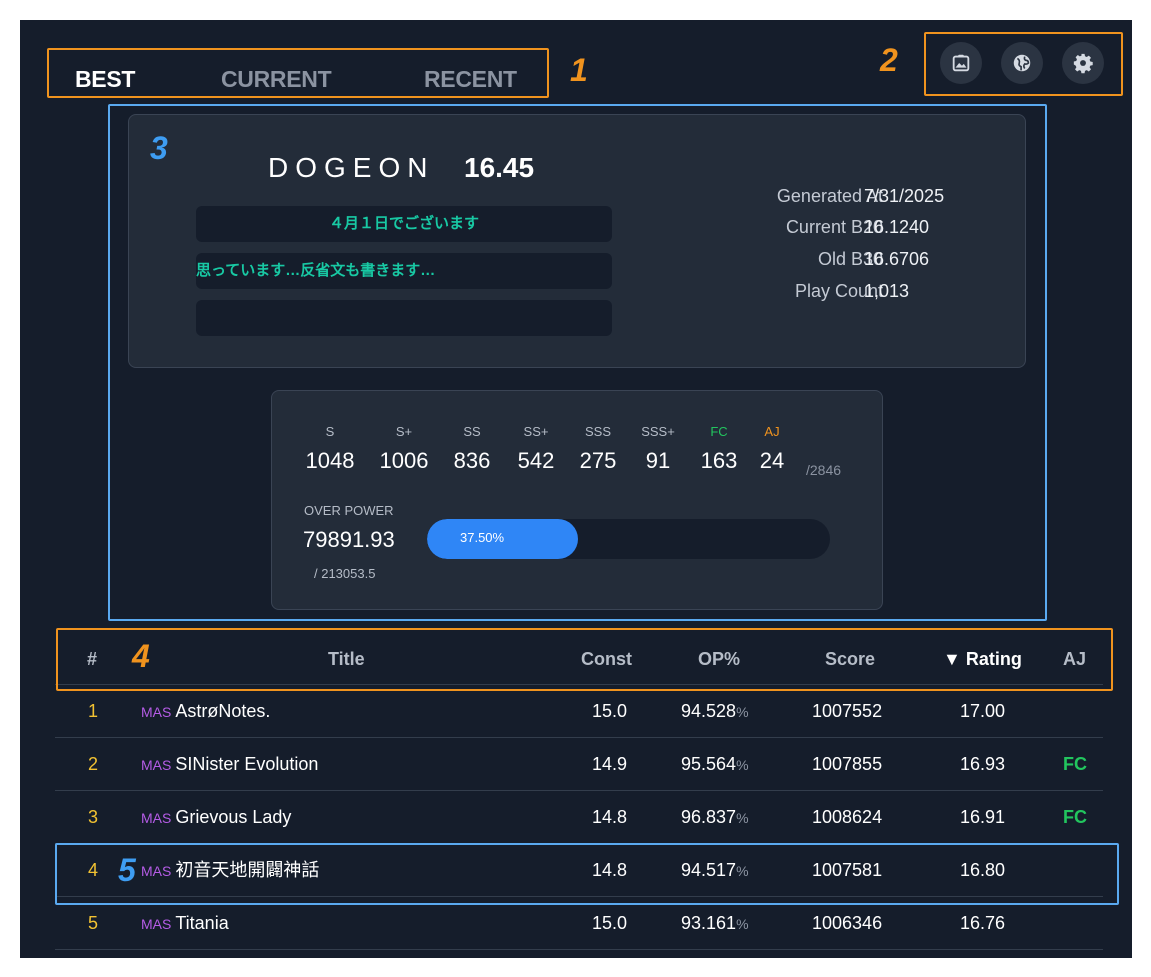  I want to click on row-const: 14.9, so click(610, 764).